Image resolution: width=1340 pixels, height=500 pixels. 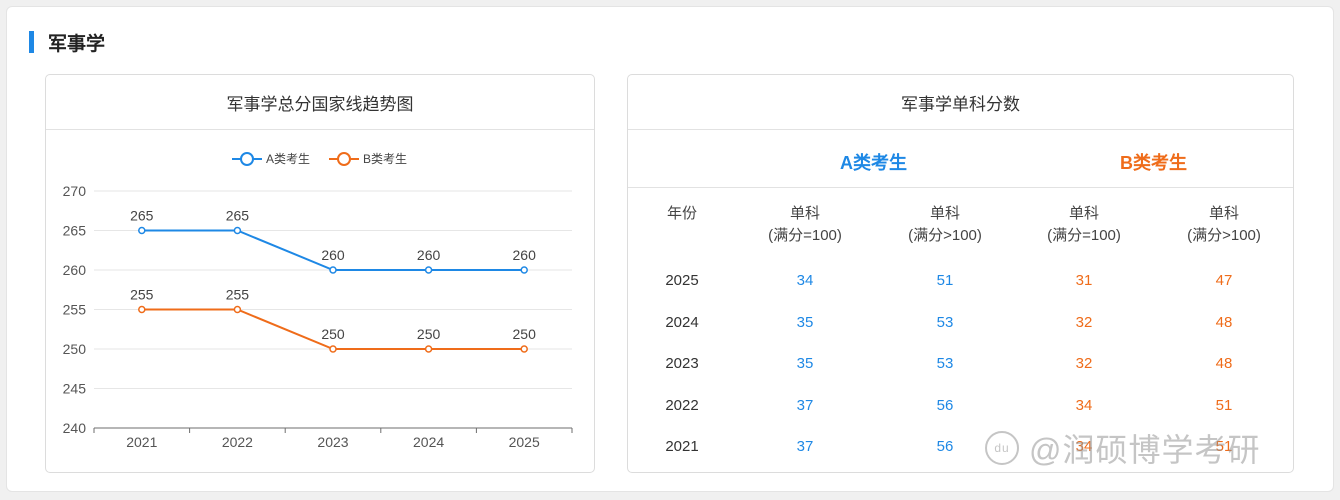 What do you see at coordinates (1145, 450) in the screenshot?
I see `watermark-text: @润硕博学考研` at bounding box center [1145, 450].